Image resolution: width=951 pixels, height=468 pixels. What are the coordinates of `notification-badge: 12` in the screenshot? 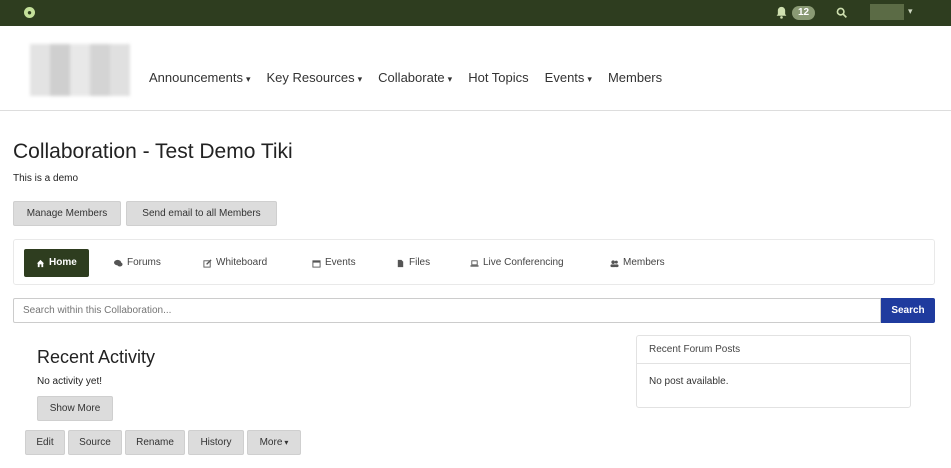 It's located at (804, 13).